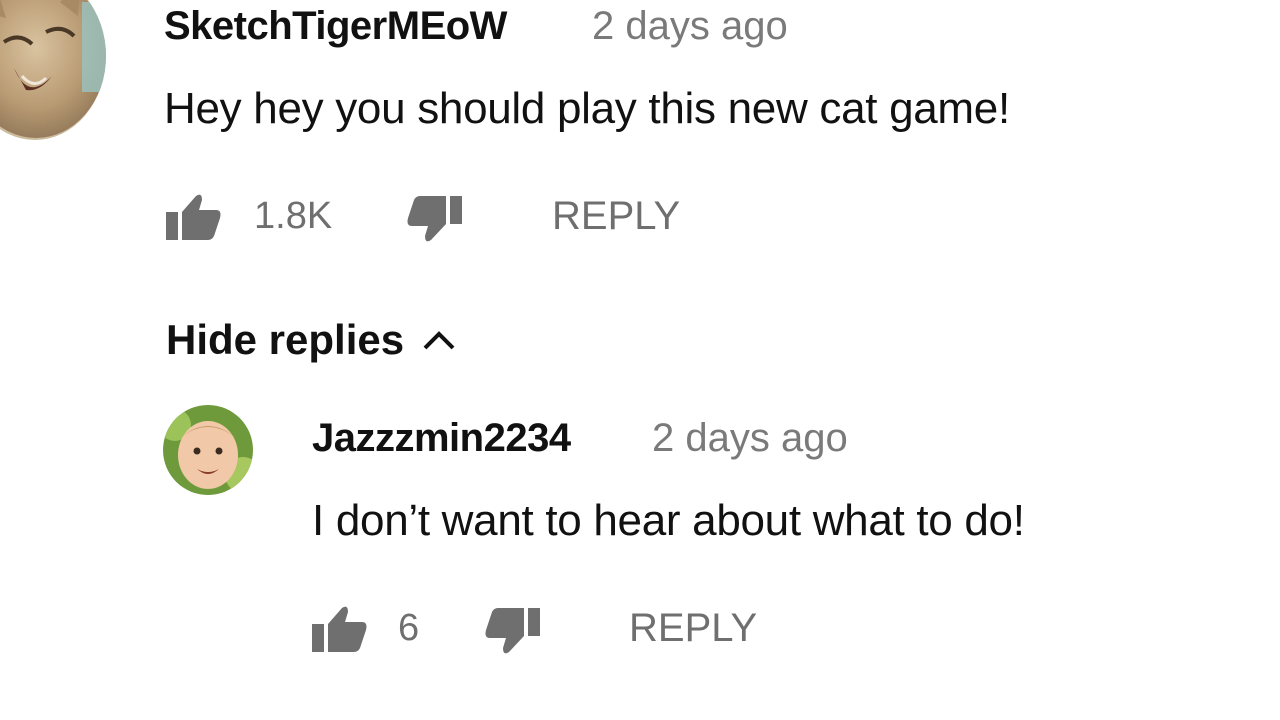  What do you see at coordinates (441, 438) in the screenshot?
I see `reply-author: Jazzzmin2234` at bounding box center [441, 438].